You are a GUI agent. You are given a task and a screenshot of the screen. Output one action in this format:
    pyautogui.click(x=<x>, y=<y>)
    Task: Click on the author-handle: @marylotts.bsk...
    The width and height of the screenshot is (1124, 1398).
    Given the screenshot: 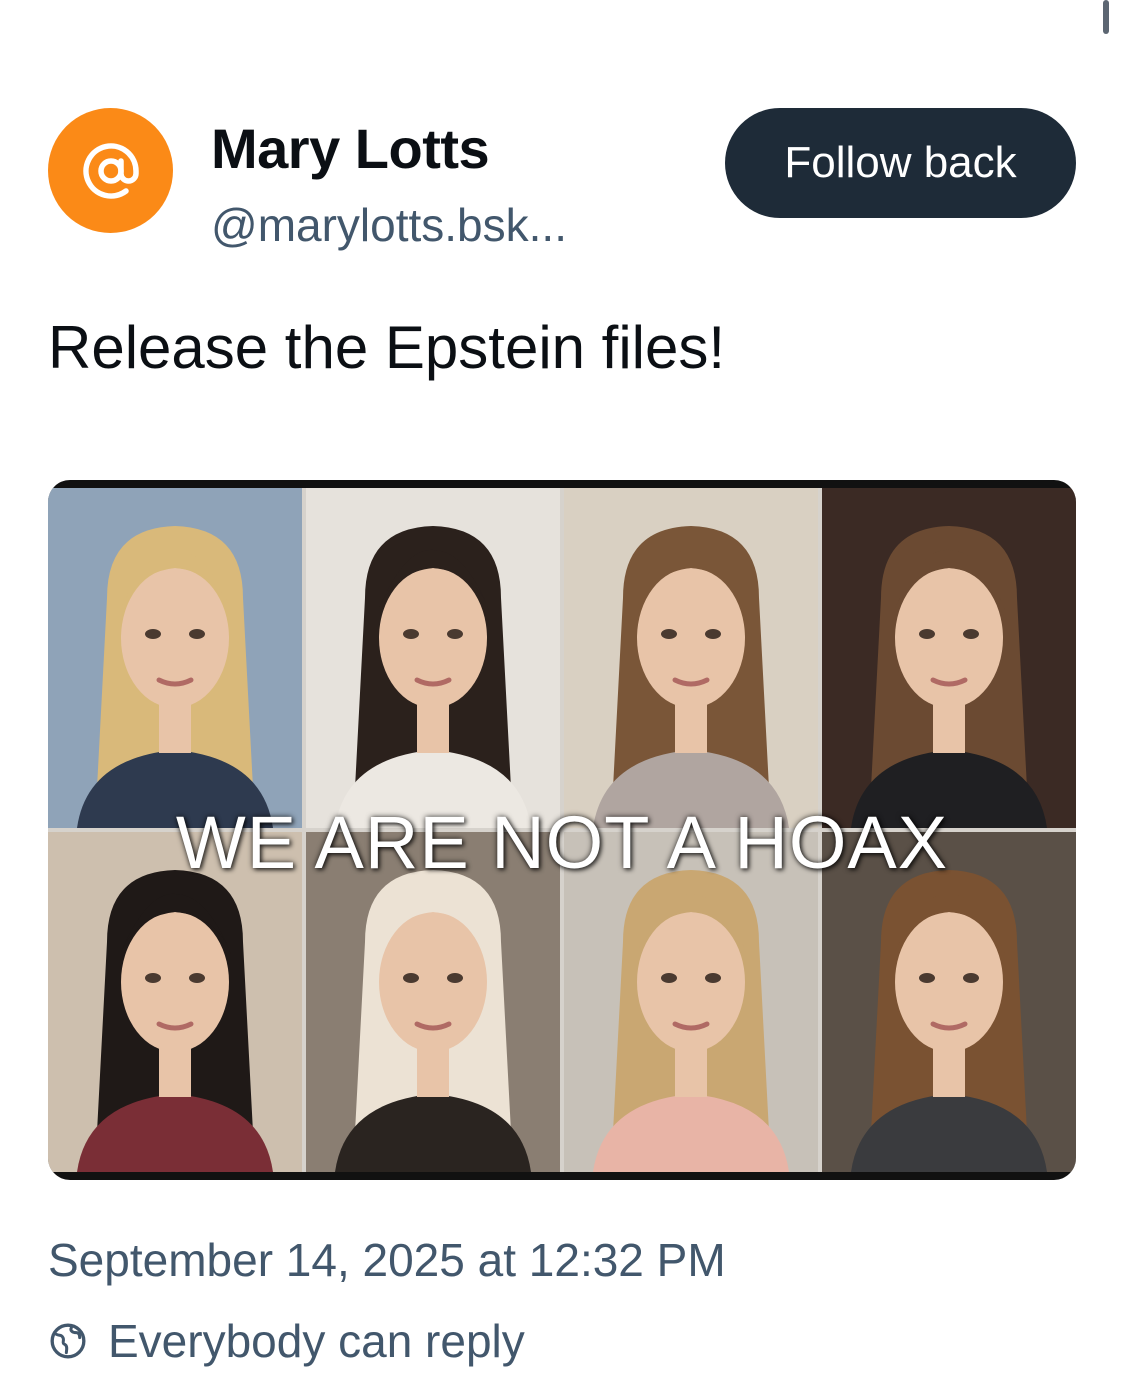 What is the action you would take?
    pyautogui.click(x=389, y=225)
    